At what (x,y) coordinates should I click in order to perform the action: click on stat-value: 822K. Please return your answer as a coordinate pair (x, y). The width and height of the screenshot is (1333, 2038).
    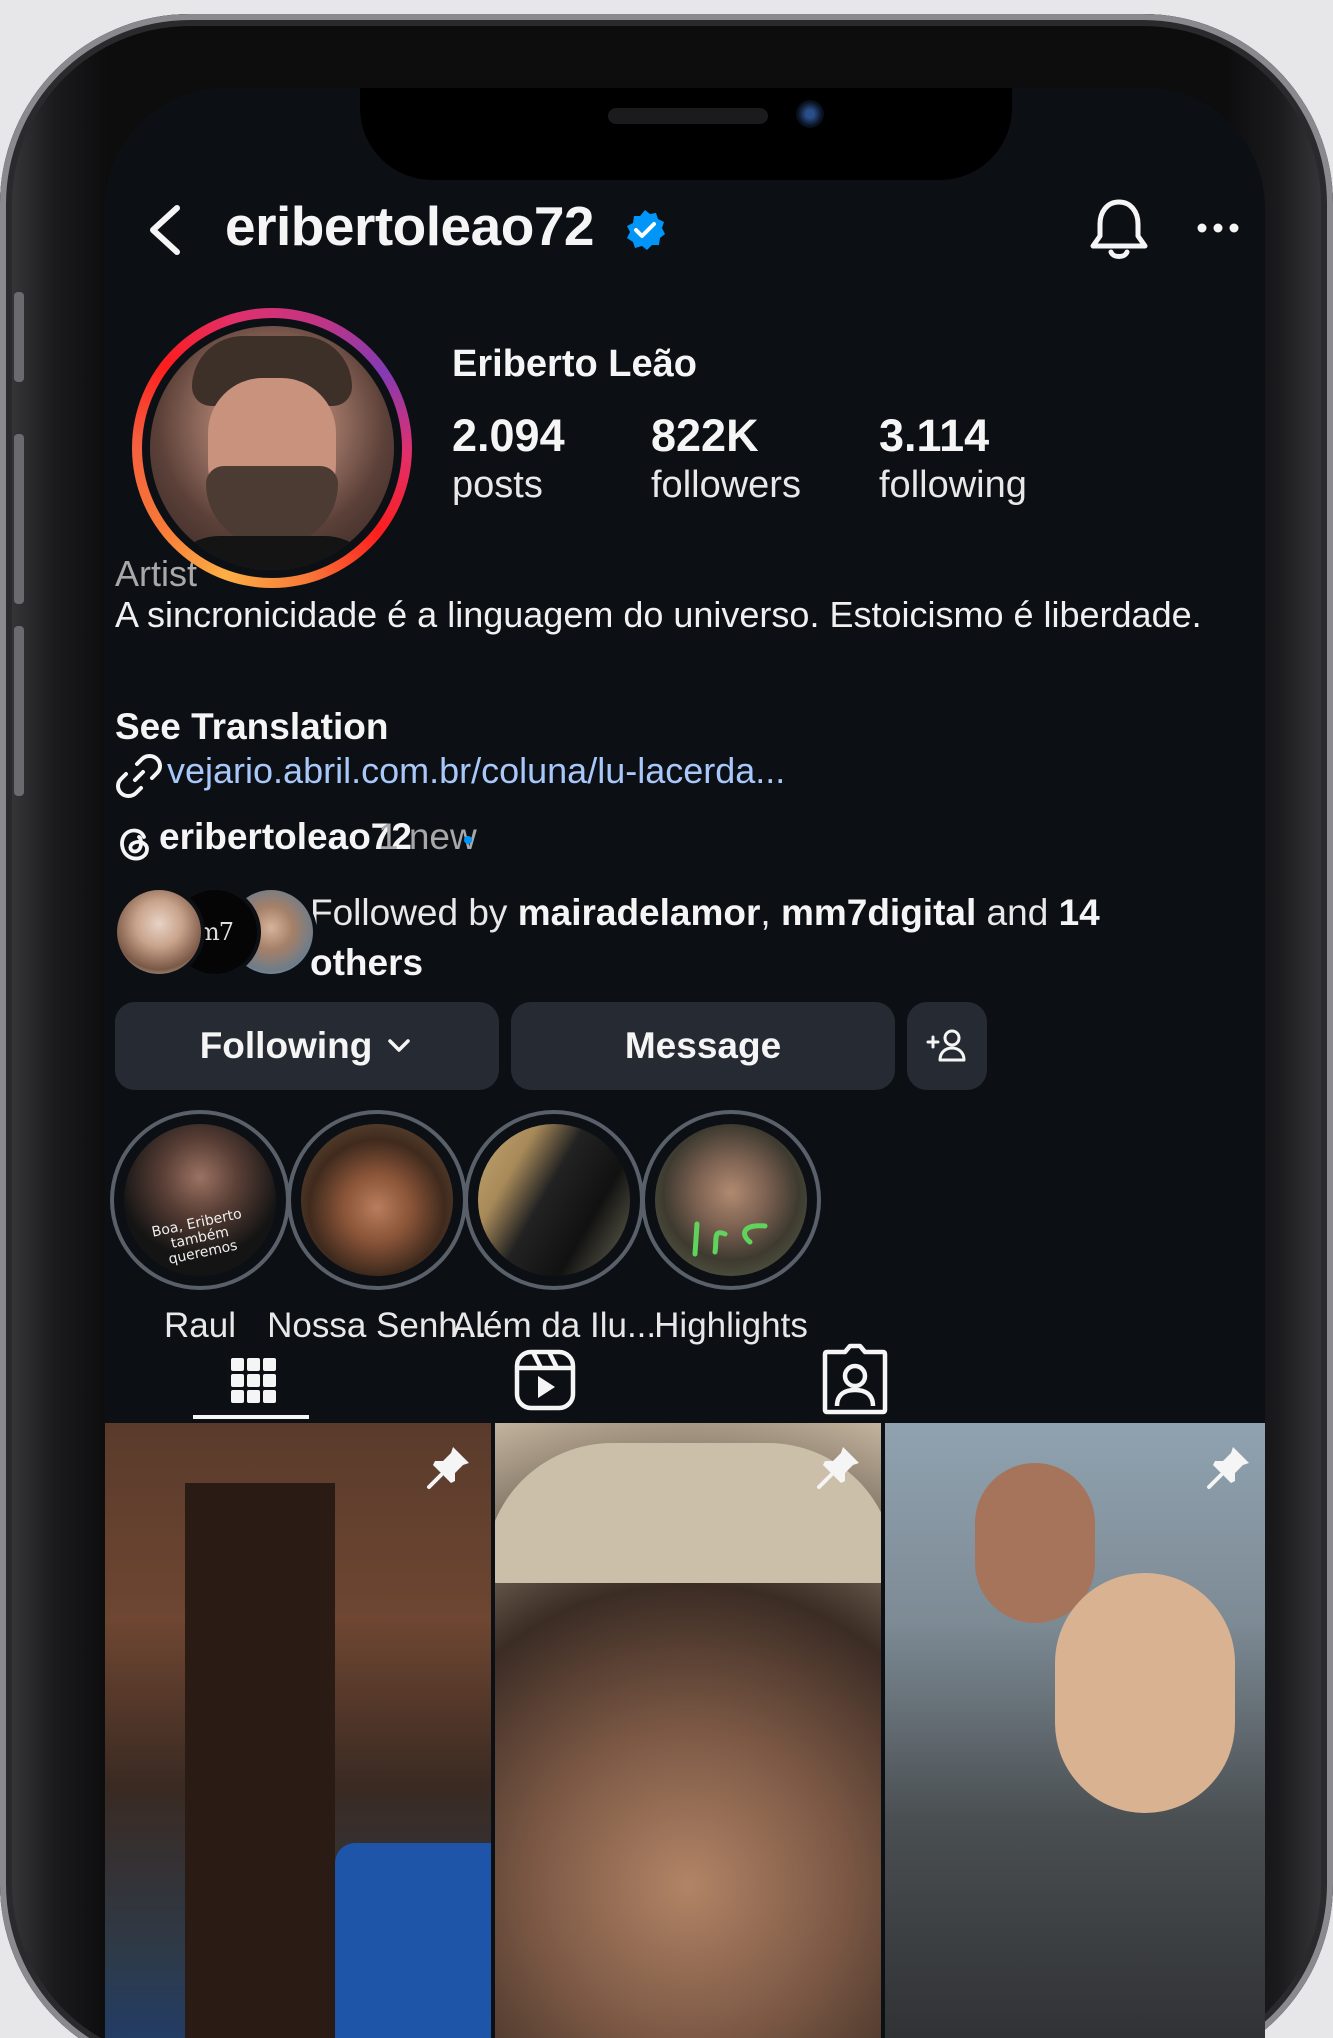
    Looking at the image, I should click on (705, 435).